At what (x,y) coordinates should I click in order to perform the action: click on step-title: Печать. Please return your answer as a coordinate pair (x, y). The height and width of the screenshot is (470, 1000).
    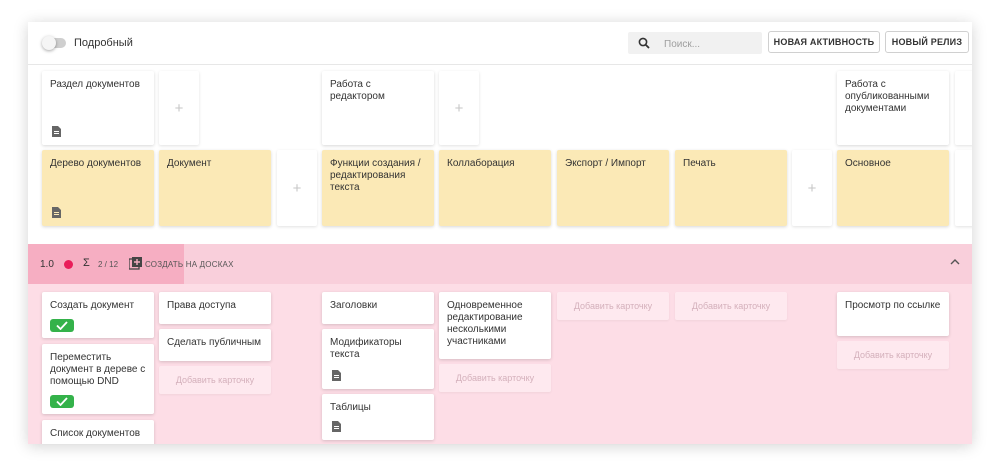
    Looking at the image, I should click on (699, 163).